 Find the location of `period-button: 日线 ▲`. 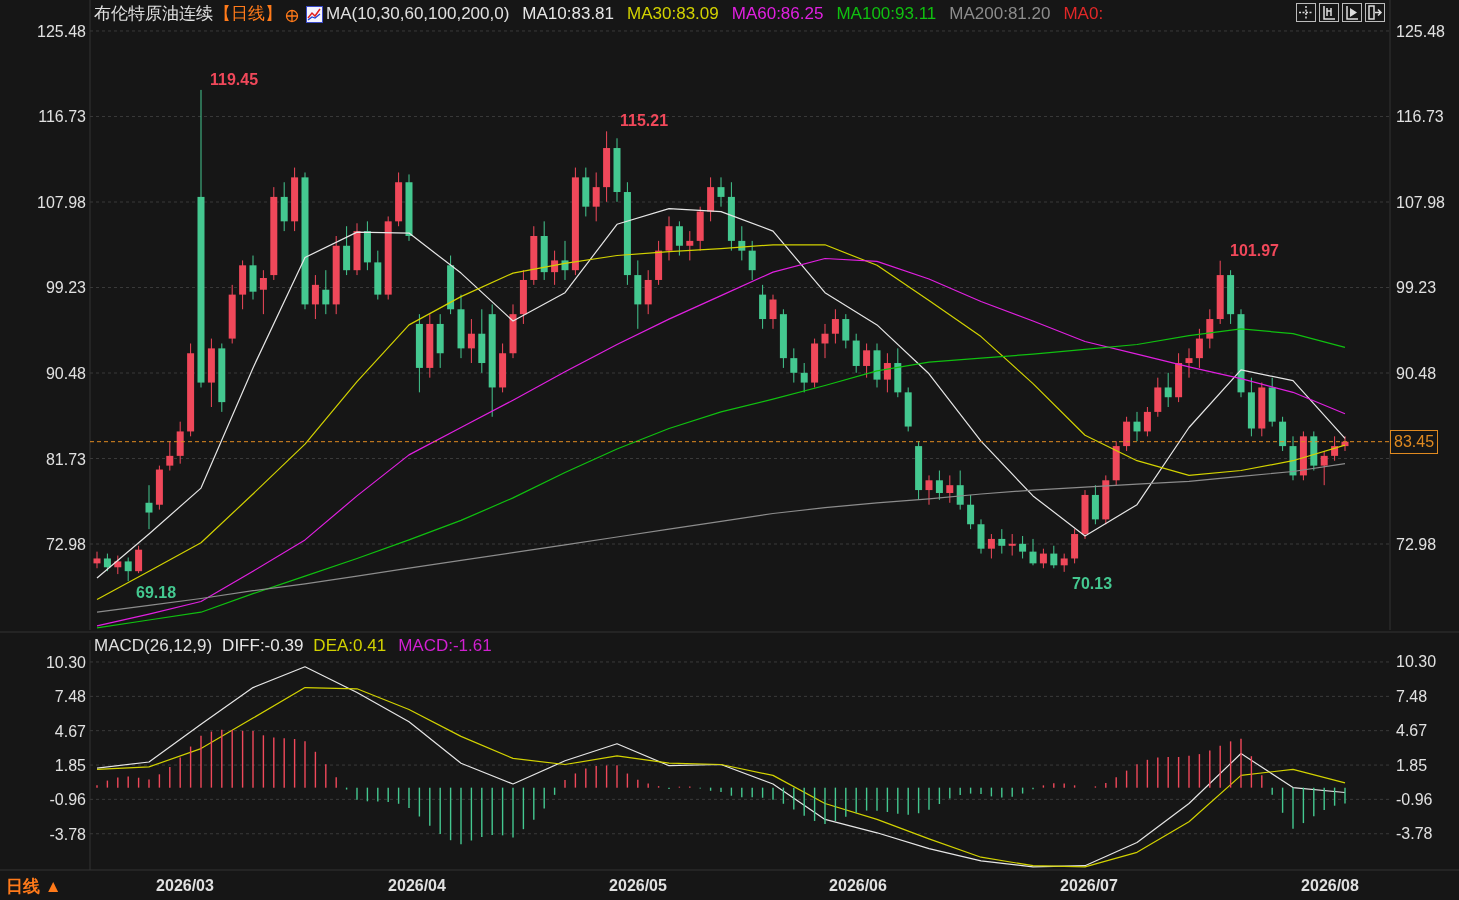

period-button: 日线 ▲ is located at coordinates (34, 887).